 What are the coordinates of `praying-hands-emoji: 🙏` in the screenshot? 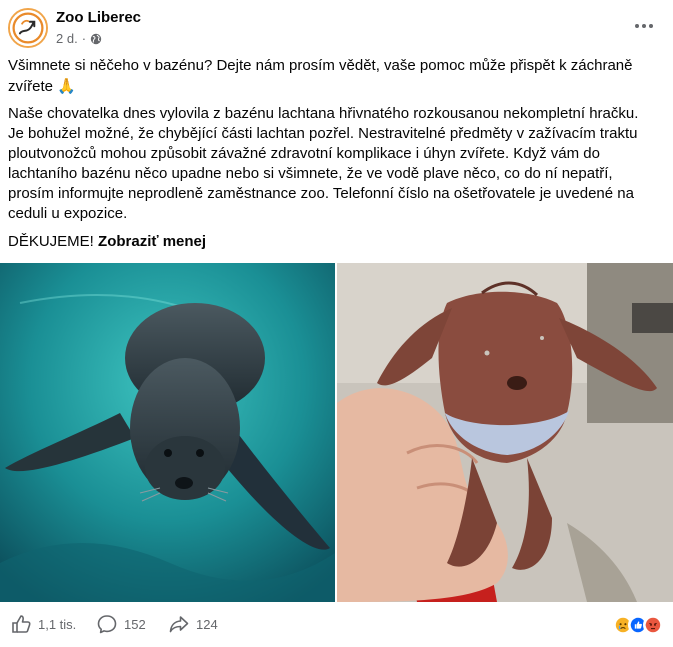 It's located at (66, 86).